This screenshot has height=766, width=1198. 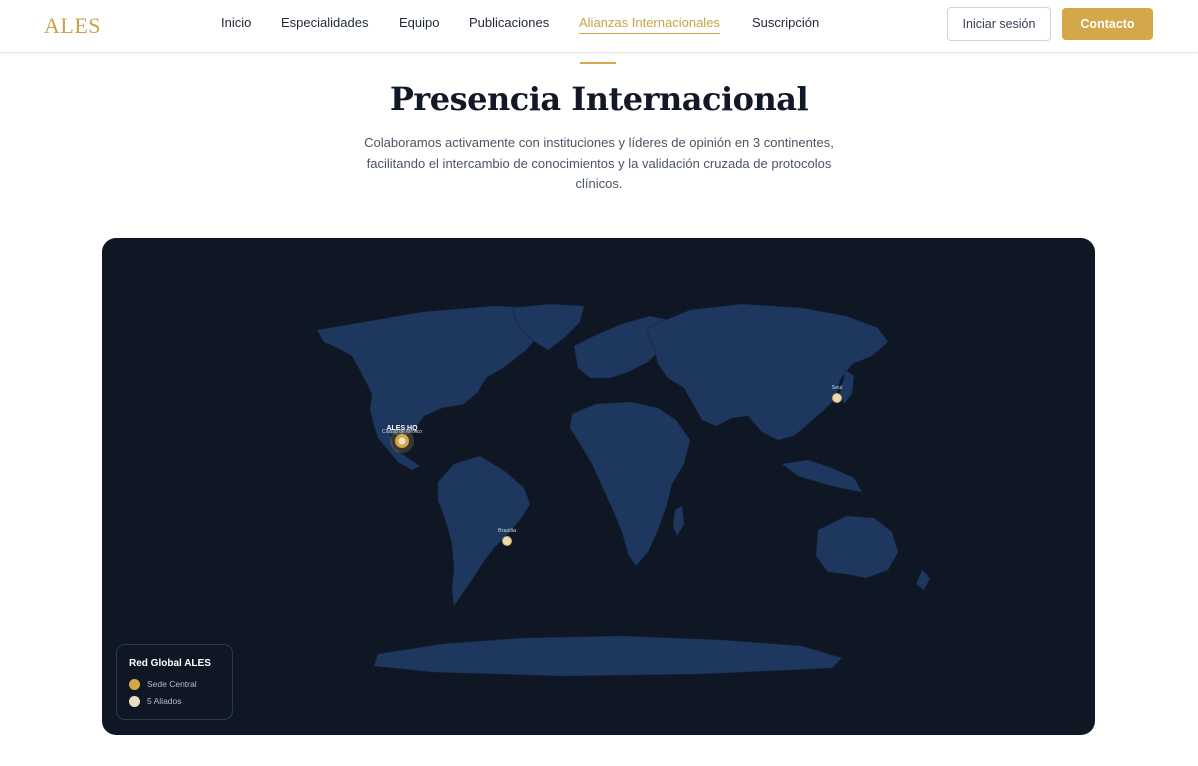 What do you see at coordinates (678, 521) in the screenshot?
I see `land-madagascar` at bounding box center [678, 521].